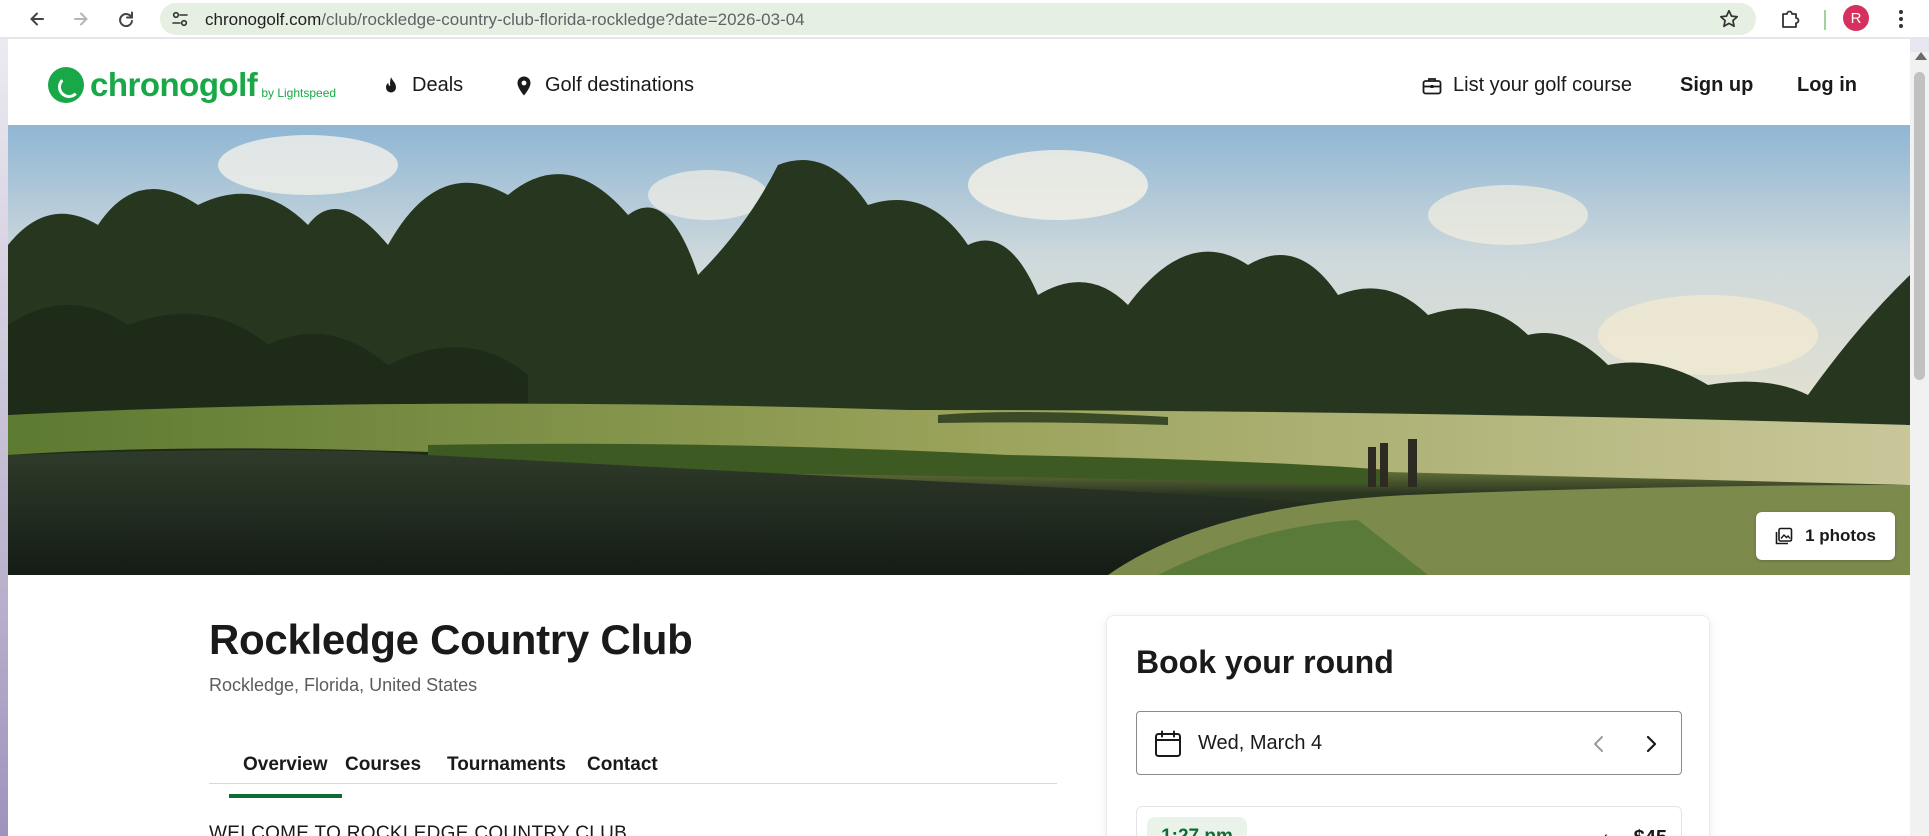 The height and width of the screenshot is (836, 1929). I want to click on log-in-link: Log in, so click(1827, 85).